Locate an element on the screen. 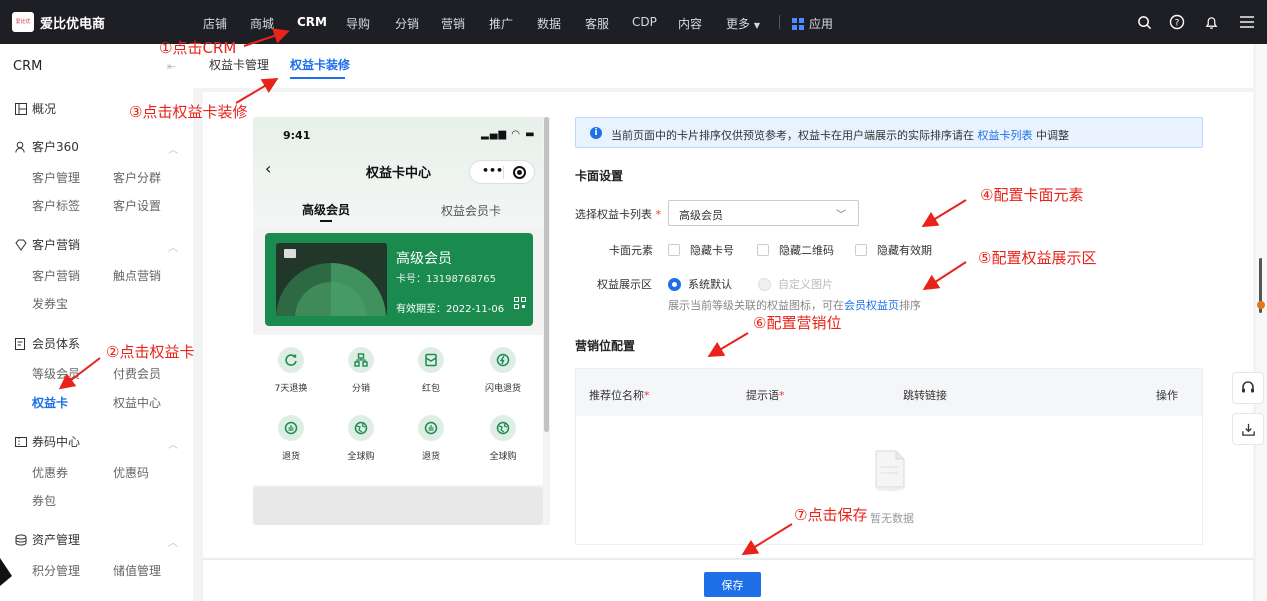 This screenshot has height=601, width=1267. benefit-item: 红包 is located at coordinates (431, 370).